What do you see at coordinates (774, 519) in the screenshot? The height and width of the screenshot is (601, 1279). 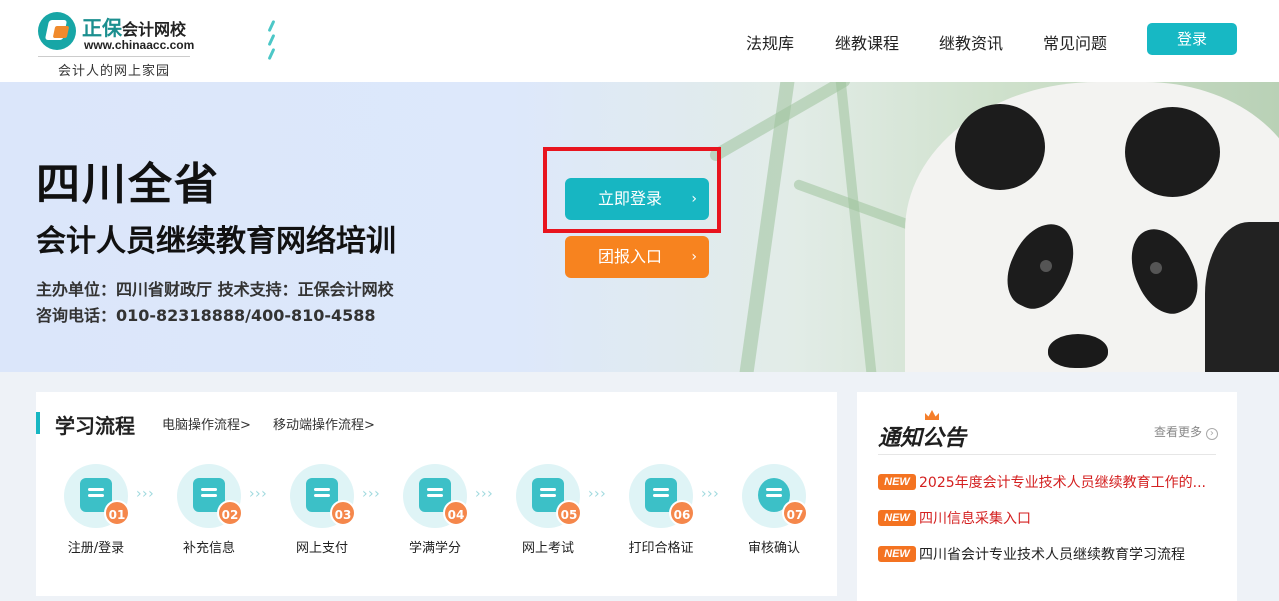 I see `step-review-confirm: 07 审核确认` at bounding box center [774, 519].